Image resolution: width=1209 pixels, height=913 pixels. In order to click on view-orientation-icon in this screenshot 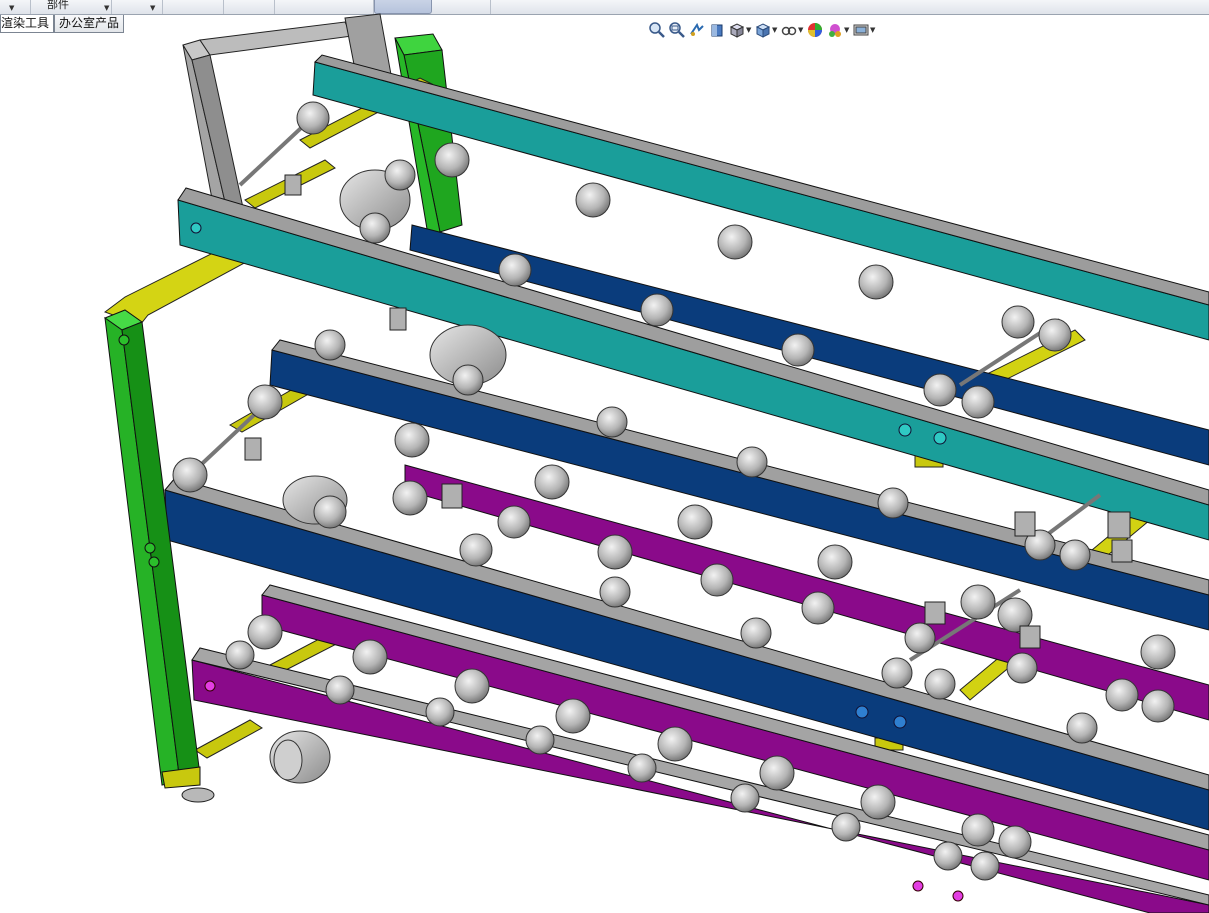, I will do `click(737, 30)`.